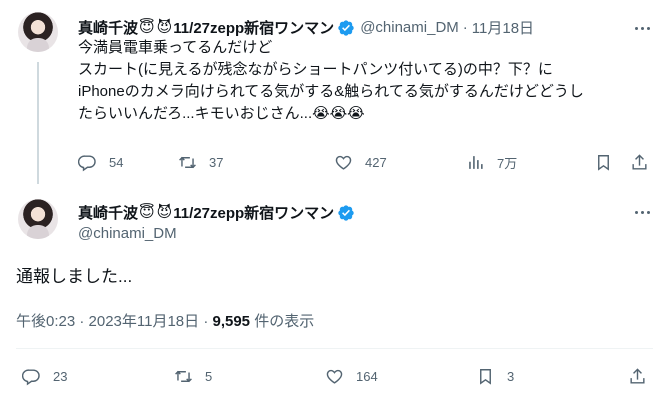 Image resolution: width=669 pixels, height=403 pixels. Describe the element at coordinates (331, 91) in the screenshot. I see `tweet-text-line: iPhoneのカメラ向けられてる気がする&触られてる気がするんだけどどうし` at that location.